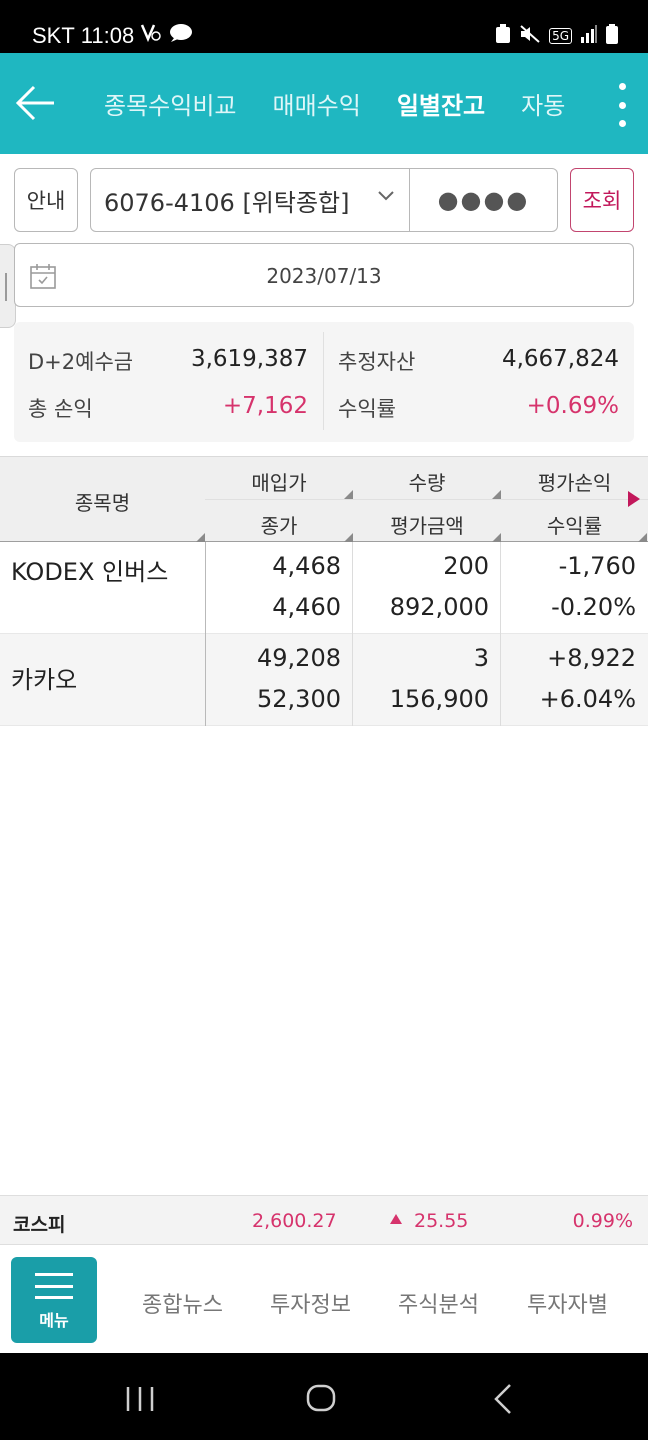 The image size is (648, 1440). I want to click on header-eval-pl: 평가손익, so click(574, 481).